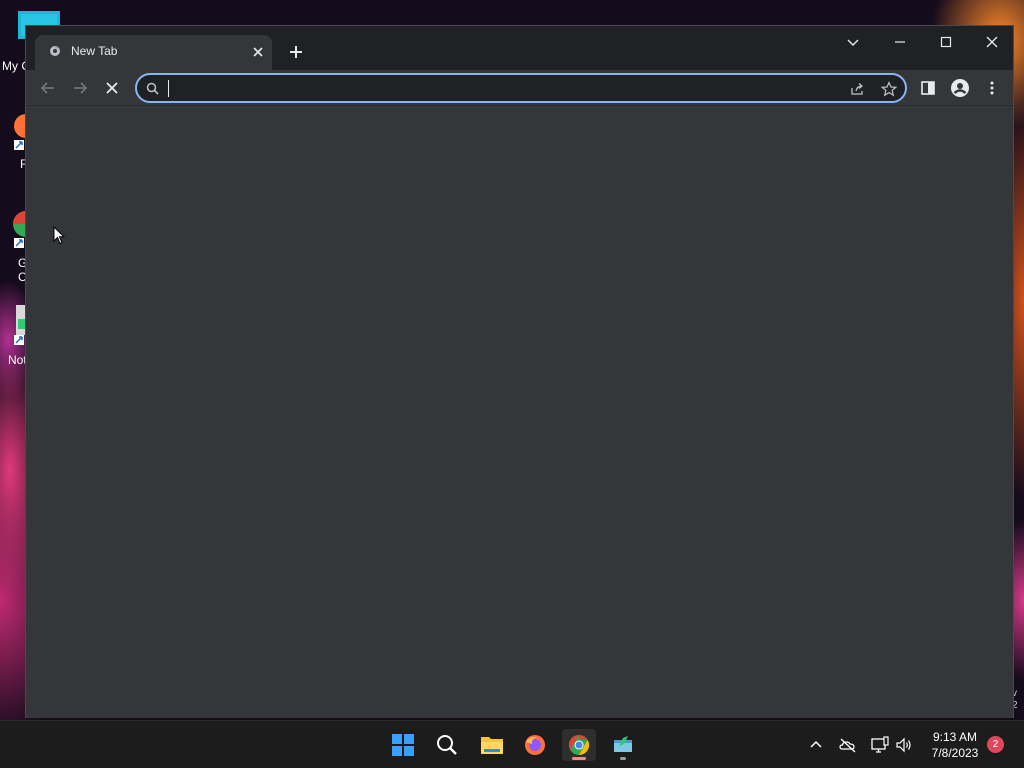 The image size is (1024, 768). I want to click on desktop-icon-google-chrome, so click(25, 231).